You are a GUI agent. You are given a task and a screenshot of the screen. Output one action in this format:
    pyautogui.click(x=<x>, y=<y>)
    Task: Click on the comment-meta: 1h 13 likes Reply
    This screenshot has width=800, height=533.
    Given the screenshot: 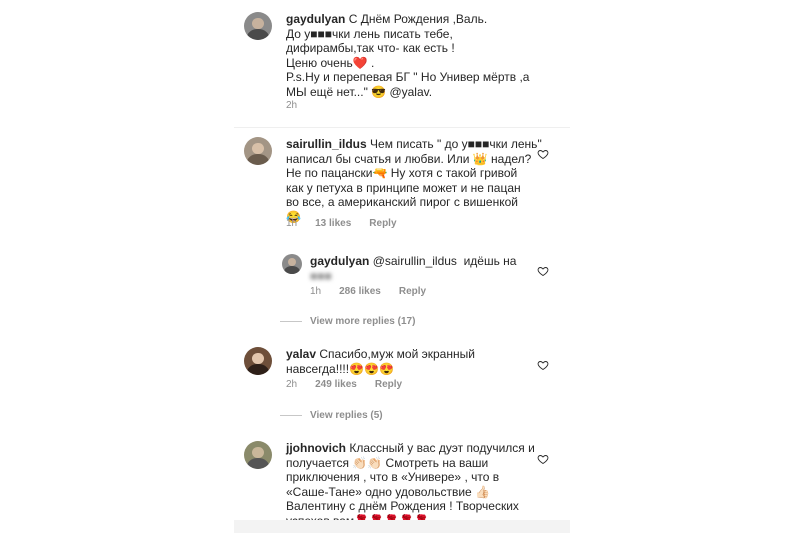 What is the action you would take?
    pyautogui.click(x=341, y=223)
    